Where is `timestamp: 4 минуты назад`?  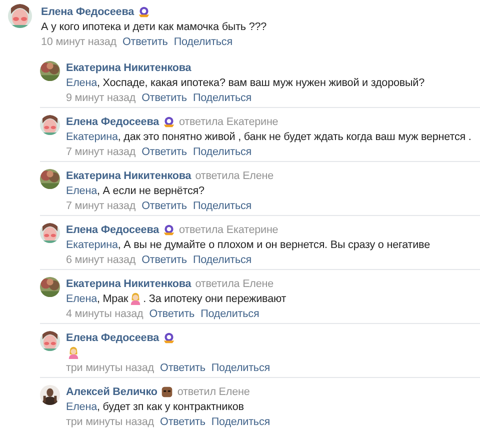 timestamp: 4 минуты назад is located at coordinates (105, 314).